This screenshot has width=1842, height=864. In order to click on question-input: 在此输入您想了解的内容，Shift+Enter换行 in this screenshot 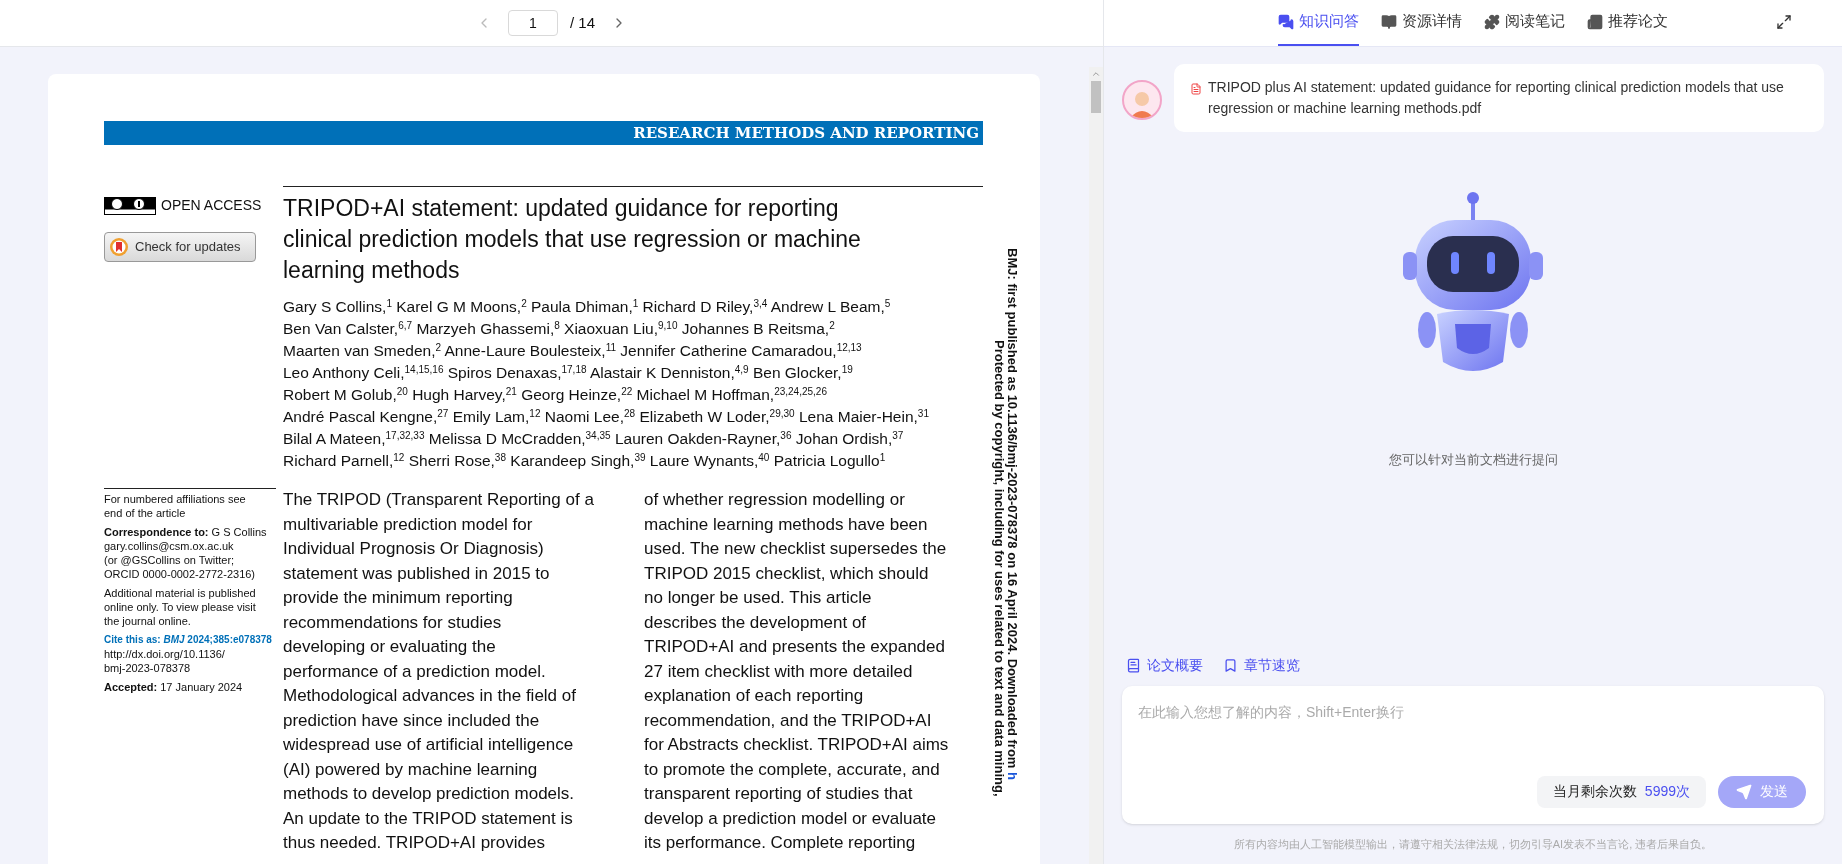, I will do `click(1473, 738)`.